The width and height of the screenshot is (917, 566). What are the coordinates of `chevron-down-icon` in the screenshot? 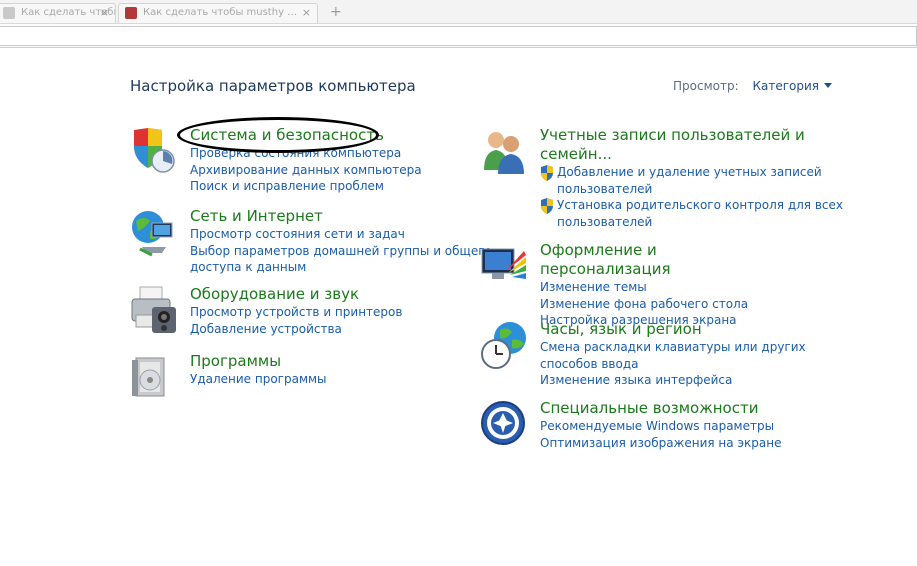 It's located at (827, 85).